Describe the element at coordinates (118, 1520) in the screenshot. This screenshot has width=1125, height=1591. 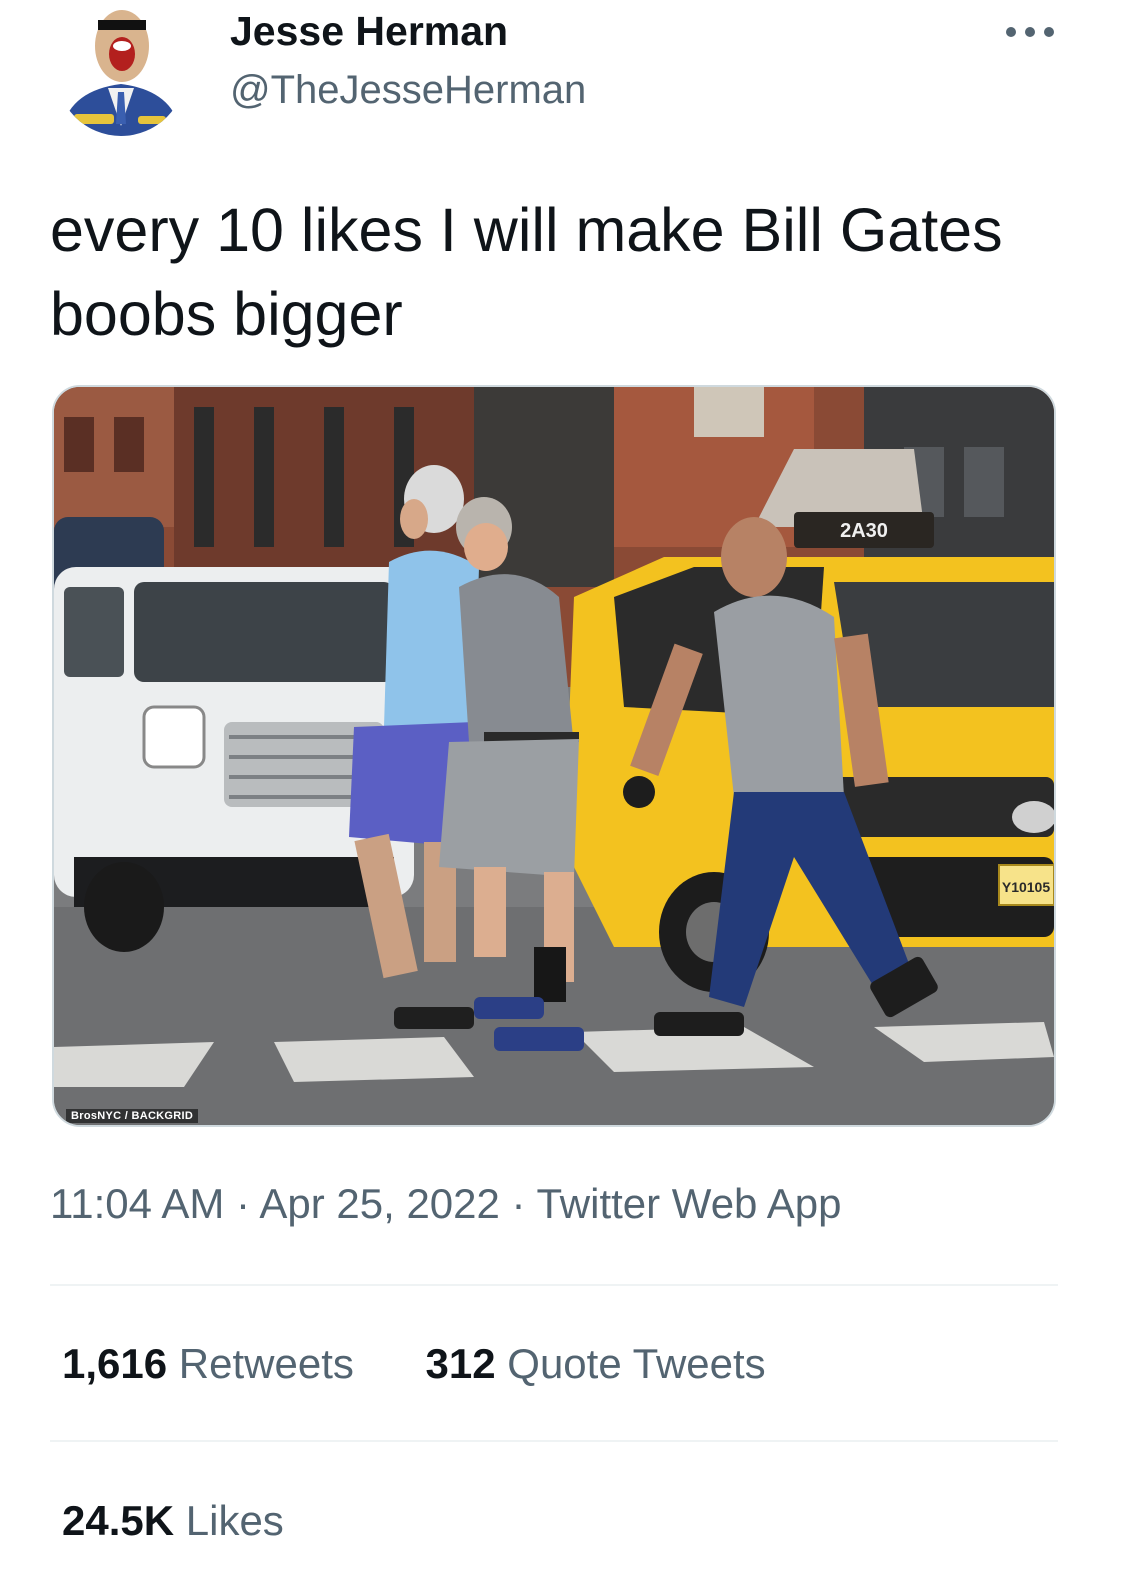
I see `likes-count: 24.5K` at that location.